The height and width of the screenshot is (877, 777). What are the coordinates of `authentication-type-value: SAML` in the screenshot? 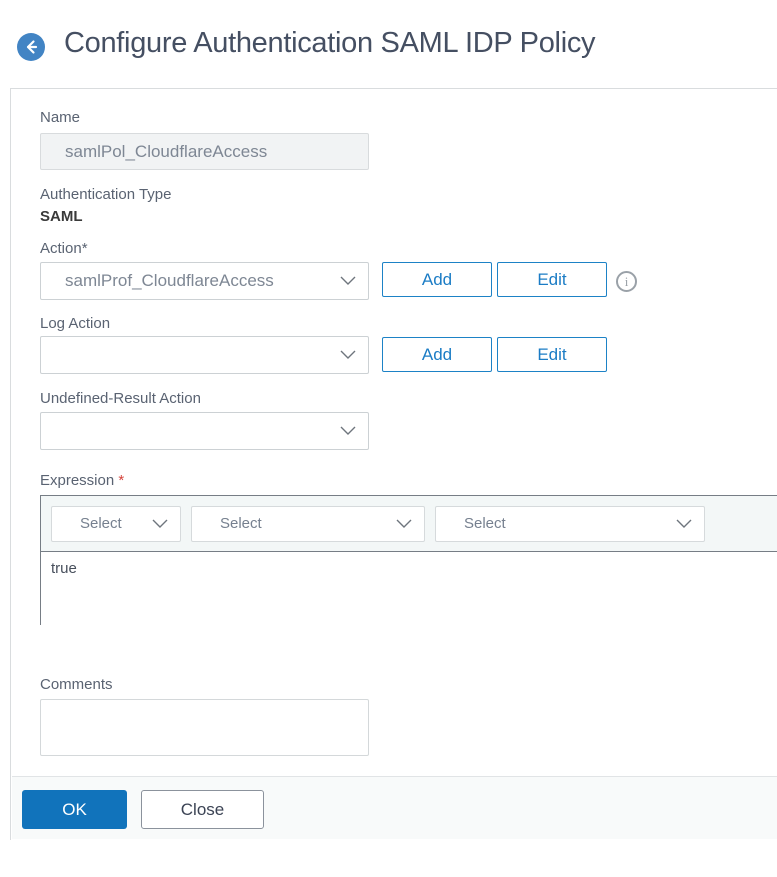 It's located at (61, 216).